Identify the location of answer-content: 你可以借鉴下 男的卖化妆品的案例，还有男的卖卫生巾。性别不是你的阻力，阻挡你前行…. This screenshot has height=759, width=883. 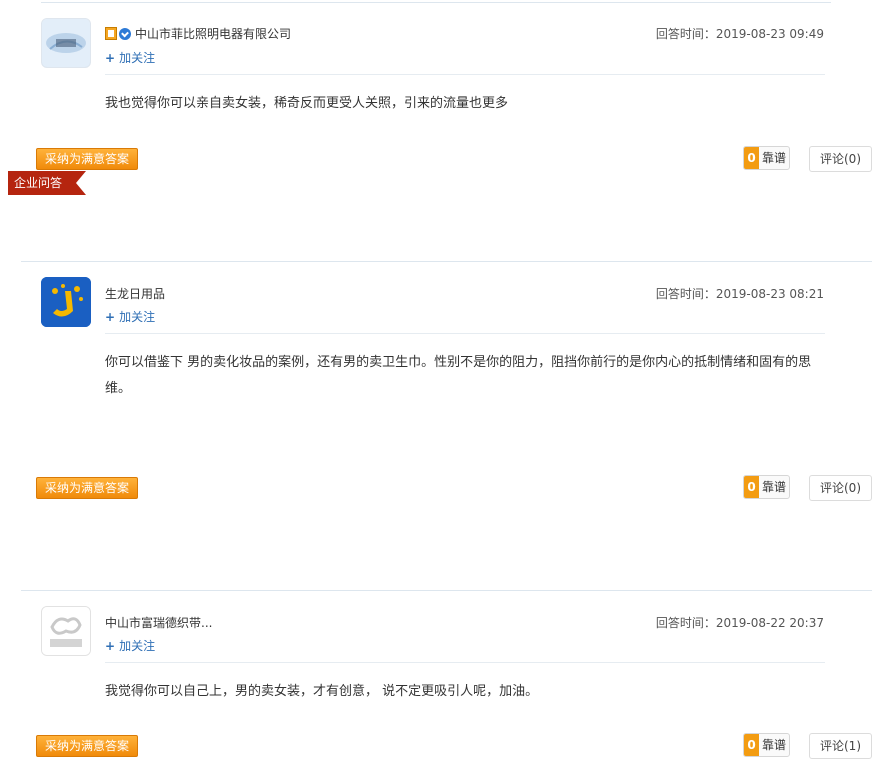
(458, 375).